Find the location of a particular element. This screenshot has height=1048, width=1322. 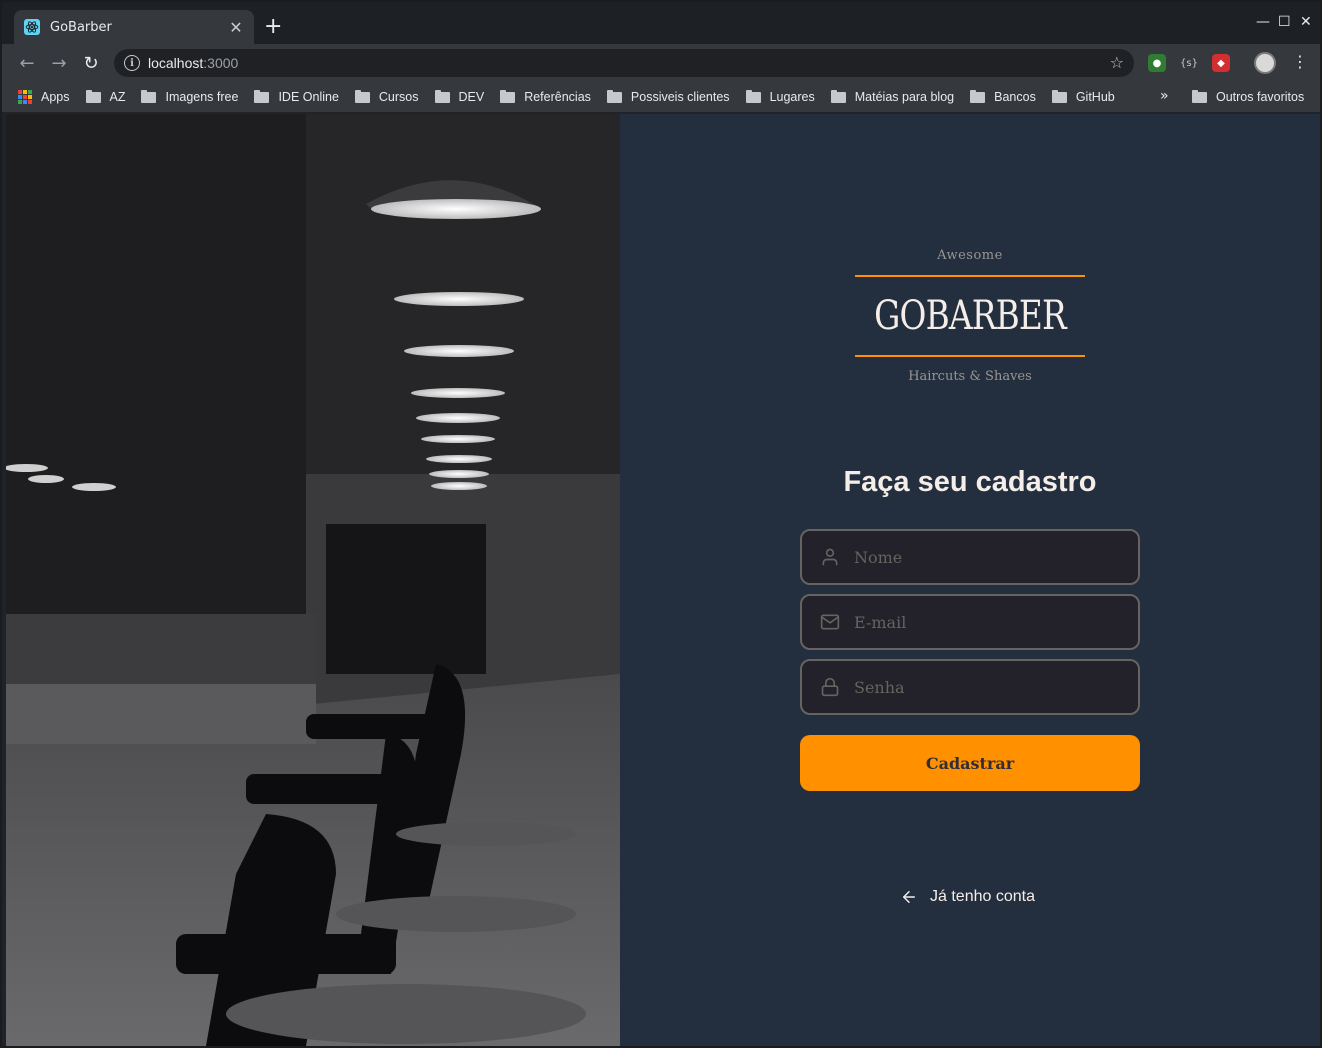

url-port: :3000 is located at coordinates (221, 63).